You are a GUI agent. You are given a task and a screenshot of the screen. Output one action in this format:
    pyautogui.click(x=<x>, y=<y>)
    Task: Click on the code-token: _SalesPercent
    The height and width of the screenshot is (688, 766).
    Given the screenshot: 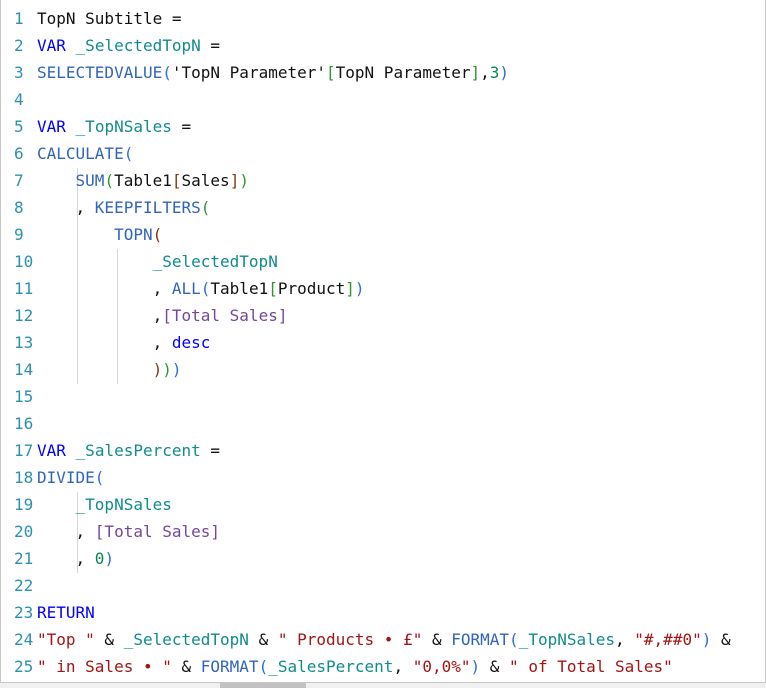 What is the action you would take?
    pyautogui.click(x=331, y=666)
    